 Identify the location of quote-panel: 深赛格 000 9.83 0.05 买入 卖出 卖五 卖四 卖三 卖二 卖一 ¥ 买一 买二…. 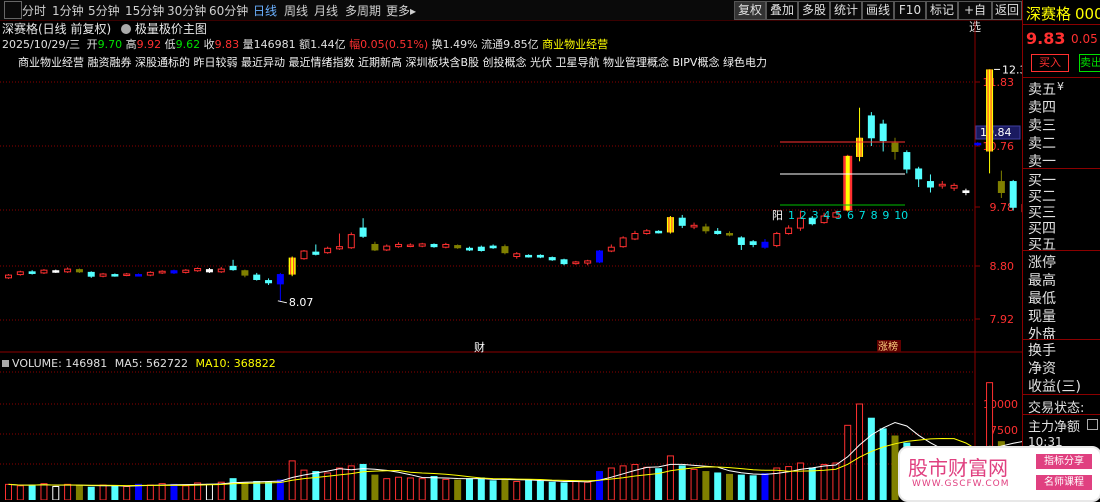
(1061, 250).